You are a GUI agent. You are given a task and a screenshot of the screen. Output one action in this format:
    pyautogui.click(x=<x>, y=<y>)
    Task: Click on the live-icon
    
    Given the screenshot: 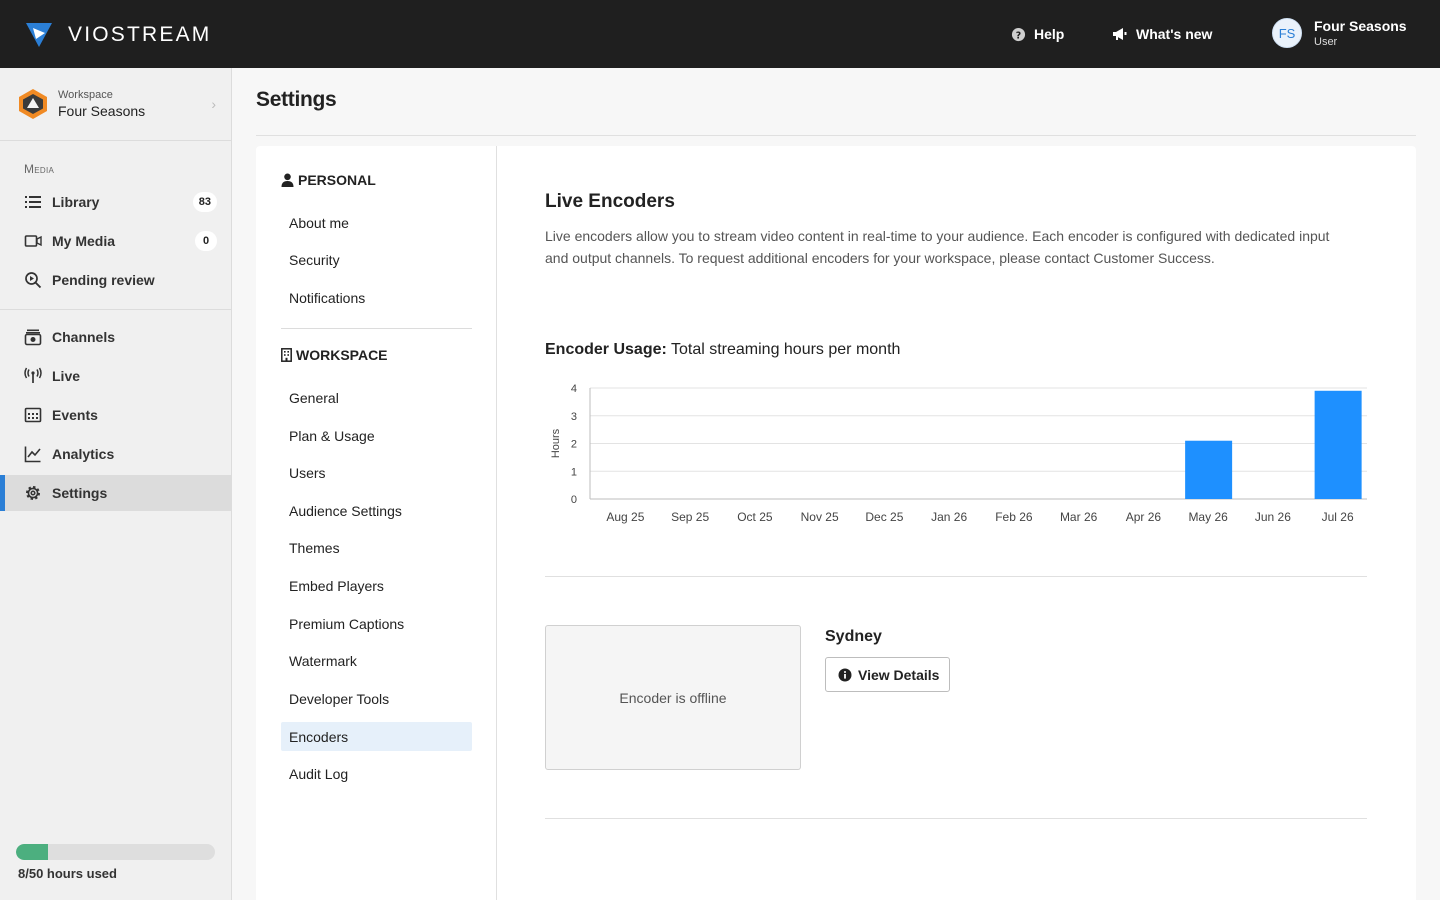 What is the action you would take?
    pyautogui.click(x=33, y=375)
    